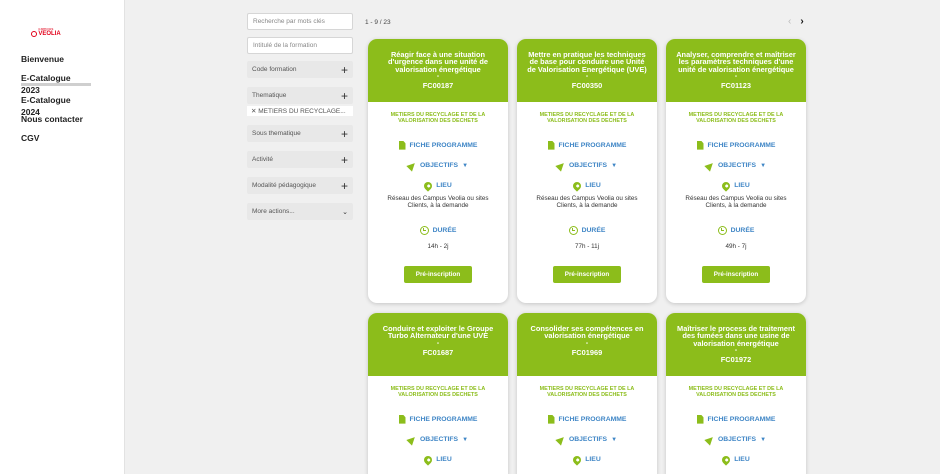 The width and height of the screenshot is (940, 474). What do you see at coordinates (262, 159) in the screenshot?
I see `filter-activity-label: Activité` at bounding box center [262, 159].